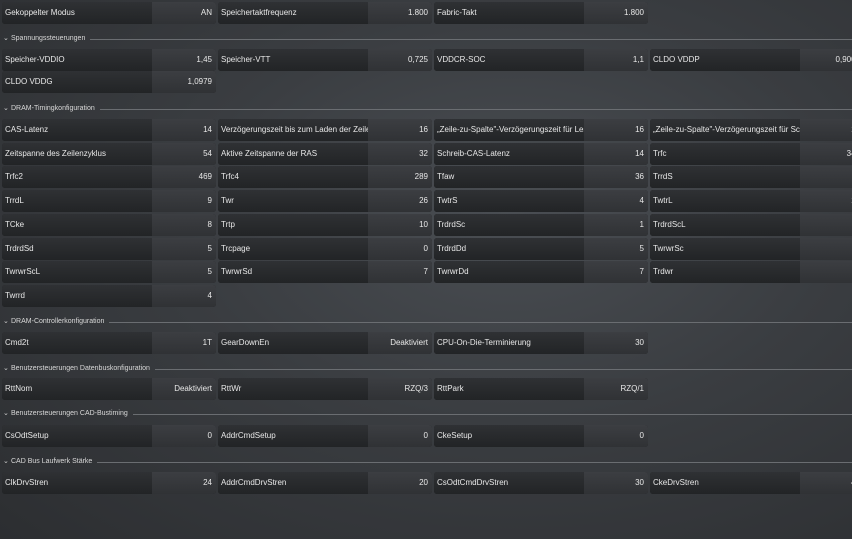  I want to click on setting-label: Trdwr, so click(725, 272).